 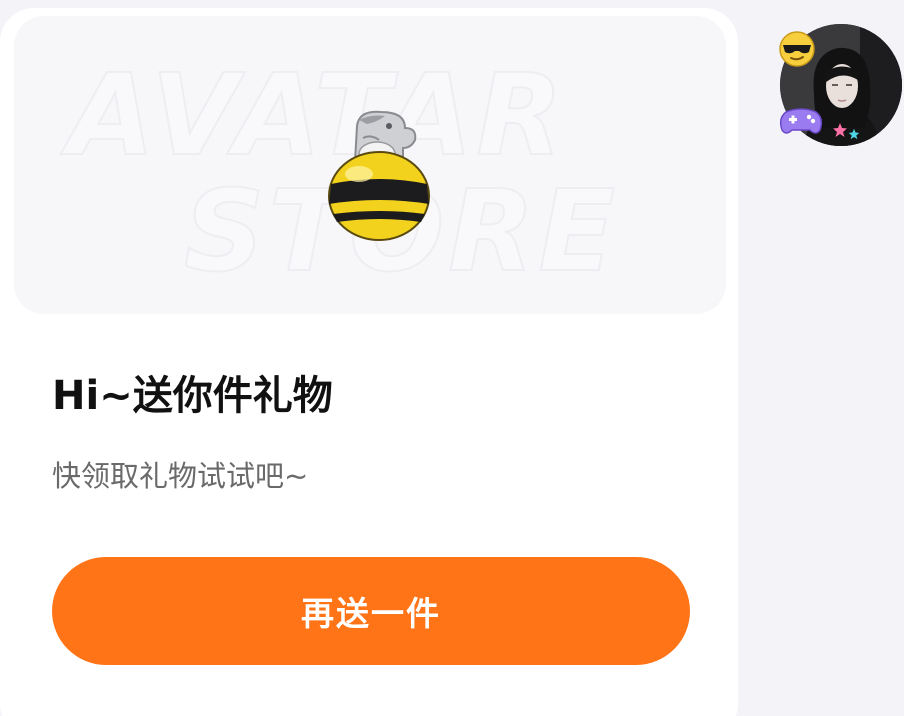 I want to click on gift-subtitle: 快领取礼物试试吧~, so click(x=180, y=476).